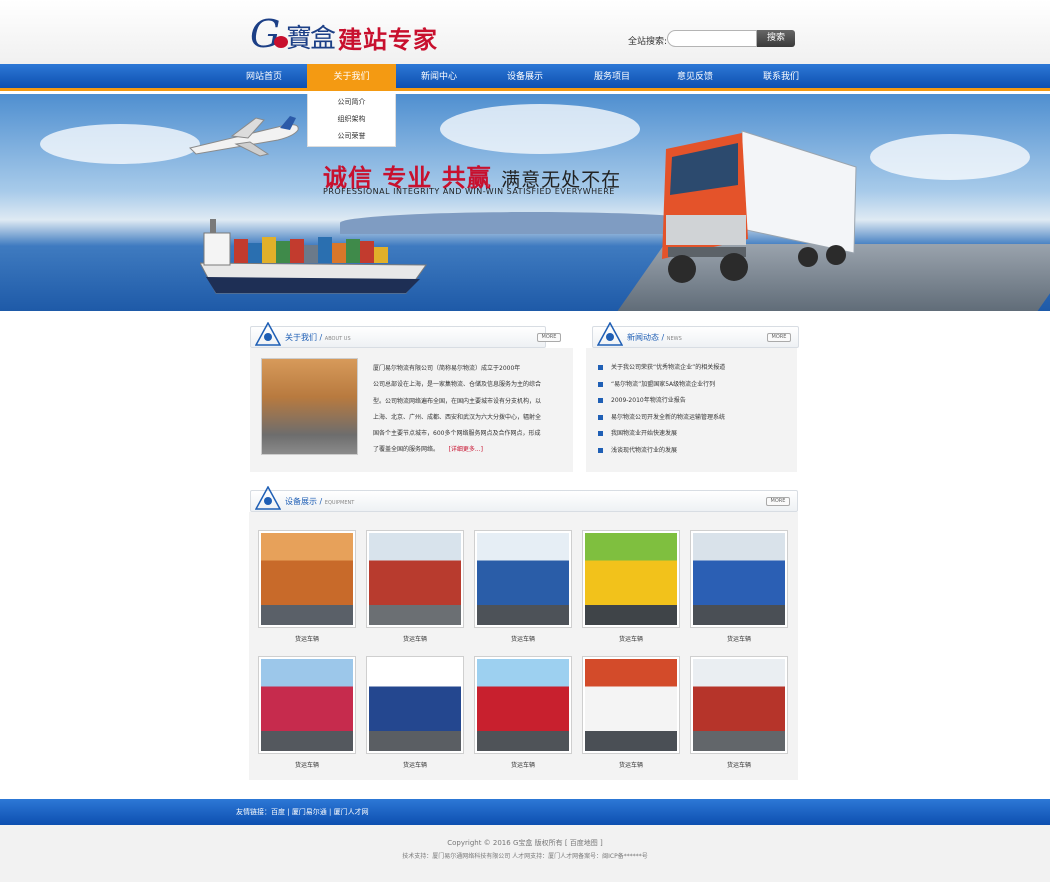  I want to click on about-line: 厦门易尔物流有限公司（简称易尔物流）成立于2000年, so click(447, 368).